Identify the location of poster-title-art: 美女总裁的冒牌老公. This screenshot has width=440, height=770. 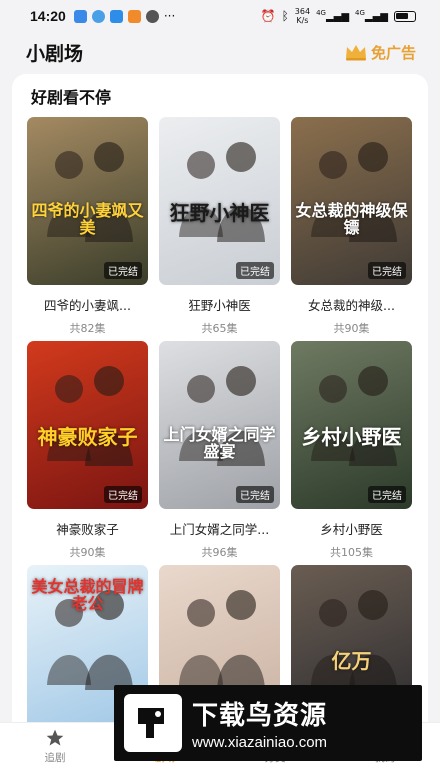
(87, 595).